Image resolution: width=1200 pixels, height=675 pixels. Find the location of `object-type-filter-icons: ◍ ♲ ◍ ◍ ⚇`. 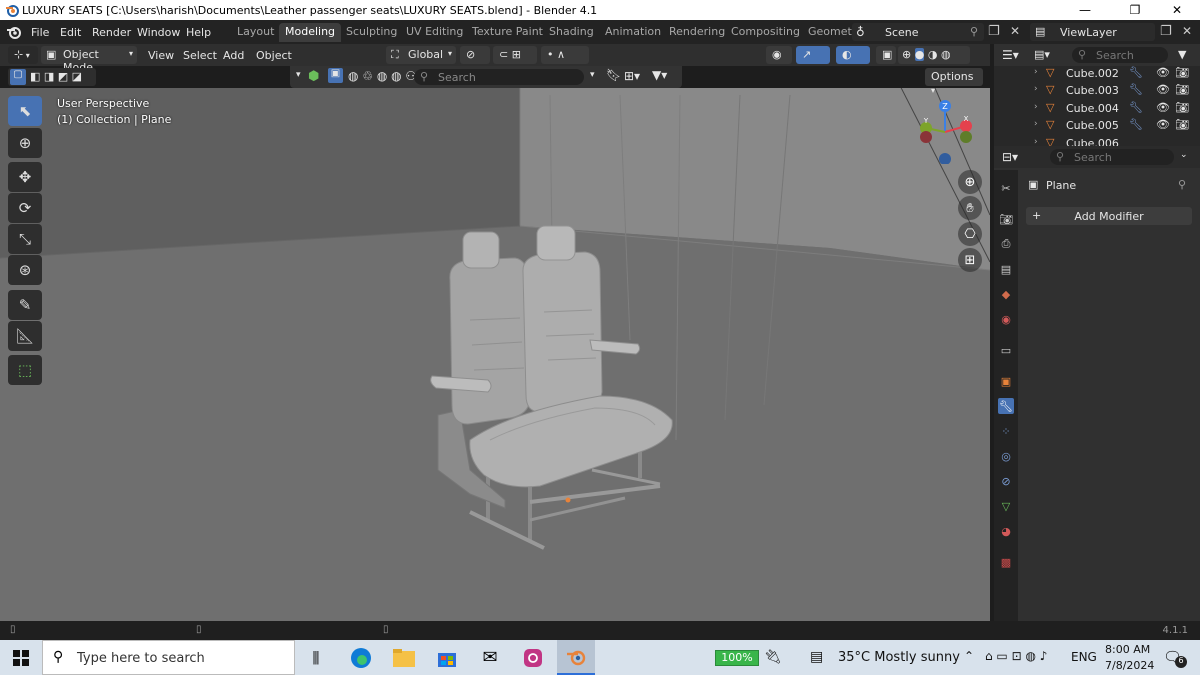

object-type-filter-icons: ◍ ♲ ◍ ◍ ⚇ is located at coordinates (382, 76).